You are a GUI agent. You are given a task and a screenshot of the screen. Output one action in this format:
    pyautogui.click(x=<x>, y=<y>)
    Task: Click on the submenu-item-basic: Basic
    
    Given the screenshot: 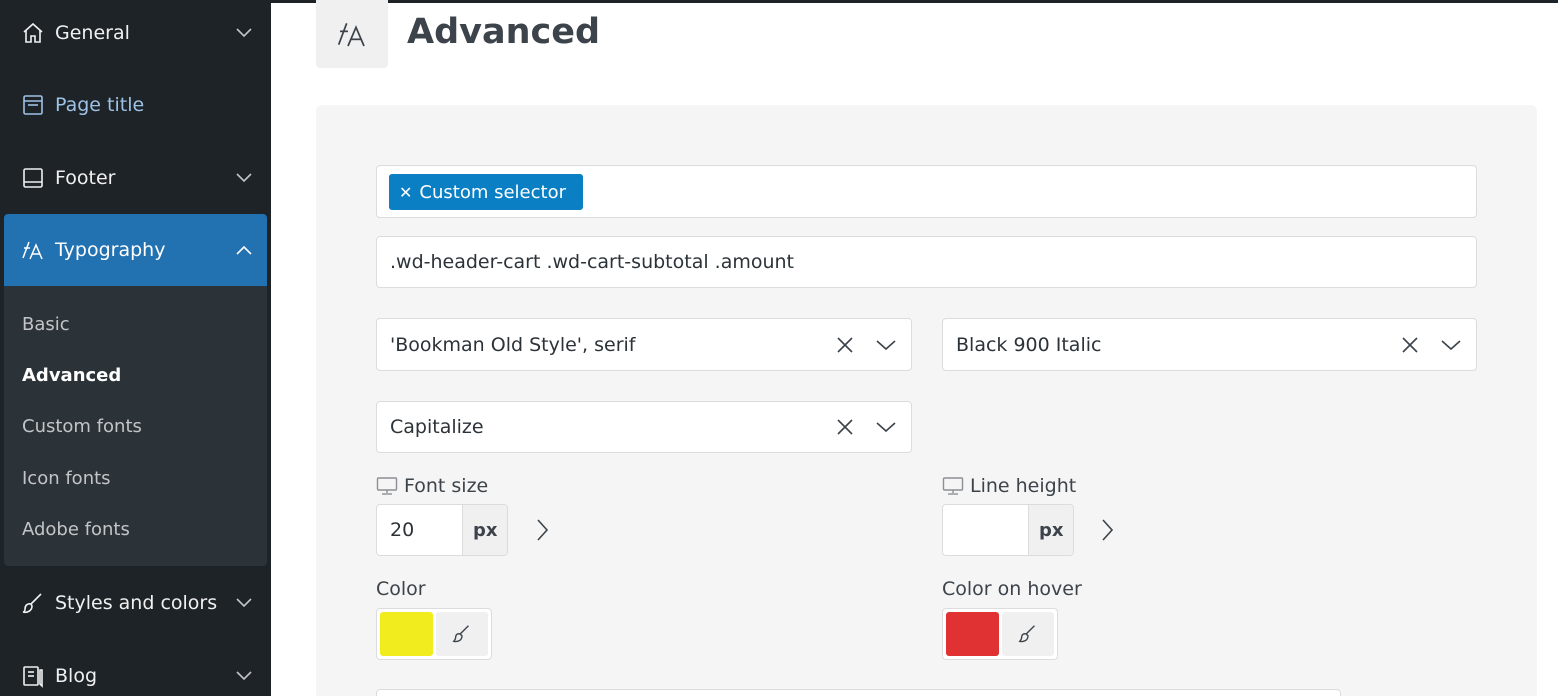 What is the action you would take?
    pyautogui.click(x=46, y=324)
    